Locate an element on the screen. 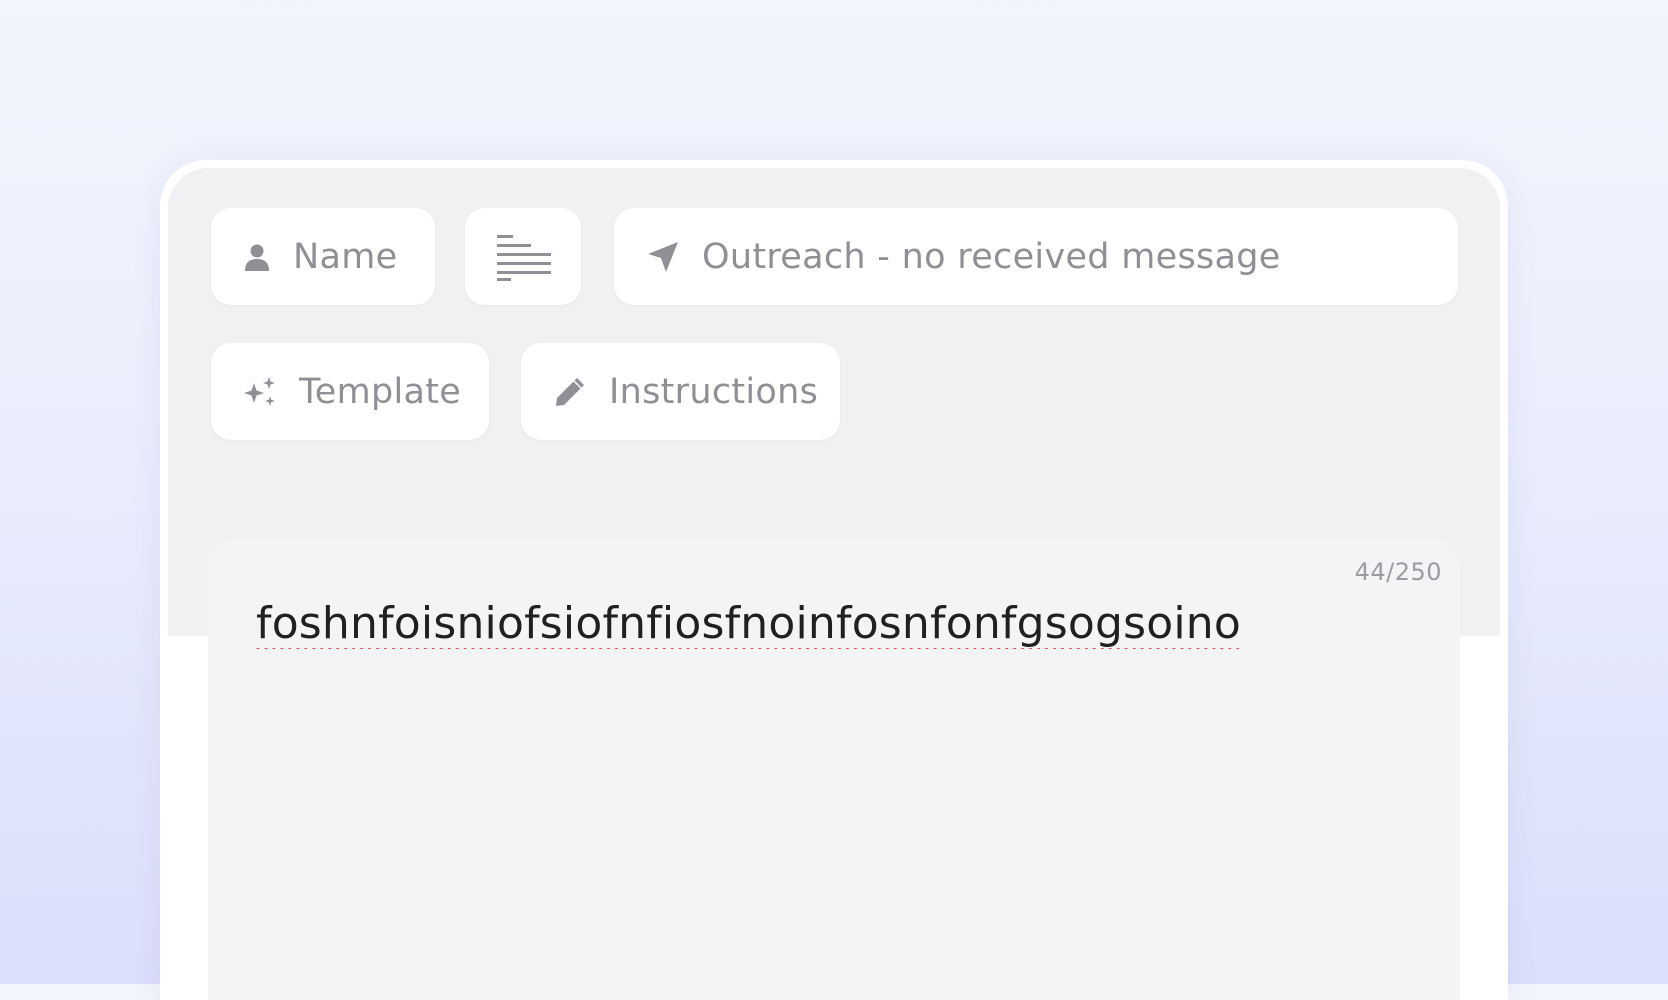 Image resolution: width=1668 pixels, height=1000 pixels. character-counter: 44/250 is located at coordinates (1398, 572).